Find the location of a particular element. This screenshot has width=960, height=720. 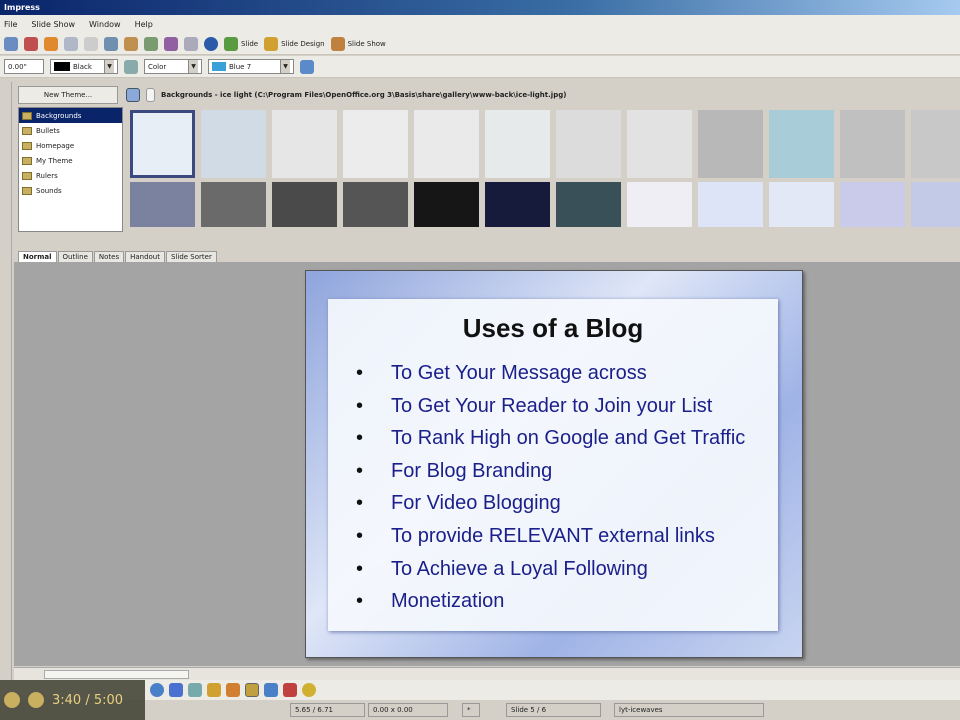

theme-item: Bullets is located at coordinates (70, 130).